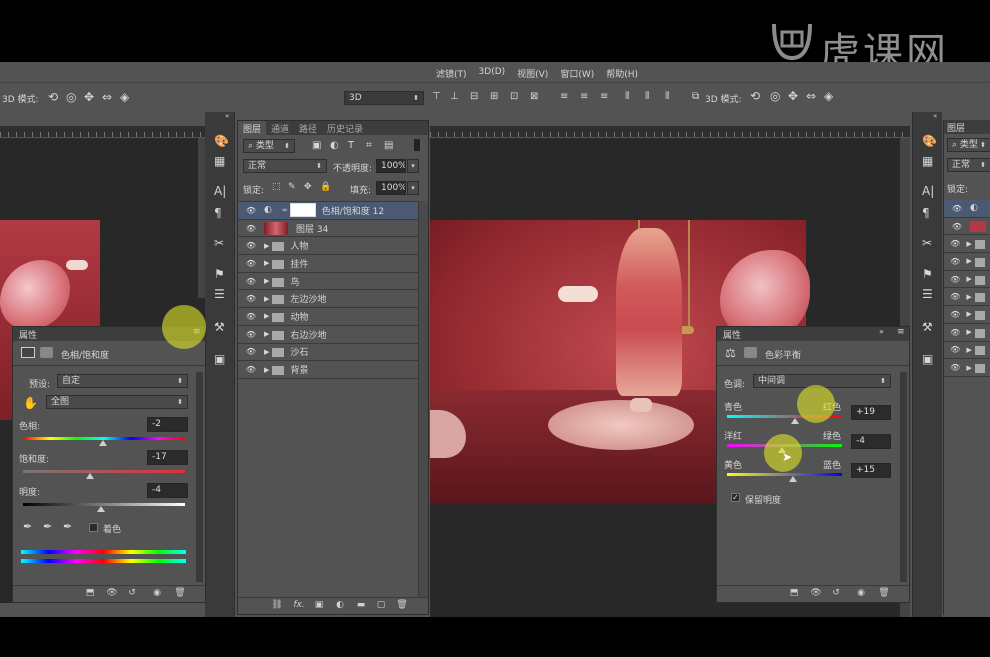 This screenshot has height=657, width=990. Describe the element at coordinates (750, 352) in the screenshot. I see `mask-icon` at that location.